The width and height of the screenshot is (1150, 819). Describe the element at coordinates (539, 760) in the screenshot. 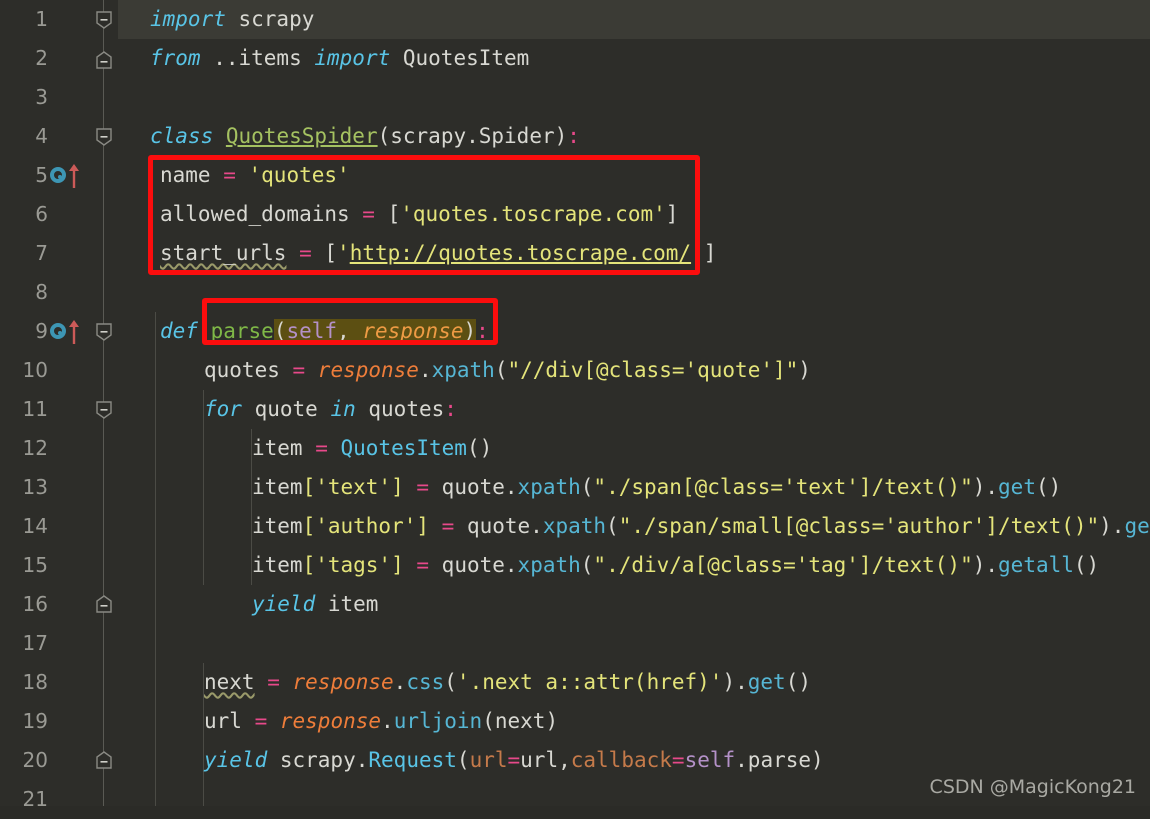

I see `value-url: url` at that location.